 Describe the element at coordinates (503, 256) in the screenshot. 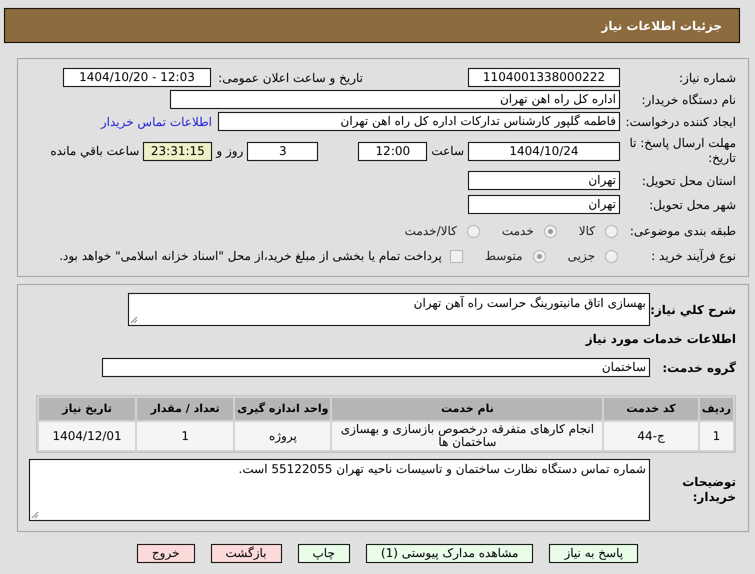

I see `radio-label: متوسط` at that location.